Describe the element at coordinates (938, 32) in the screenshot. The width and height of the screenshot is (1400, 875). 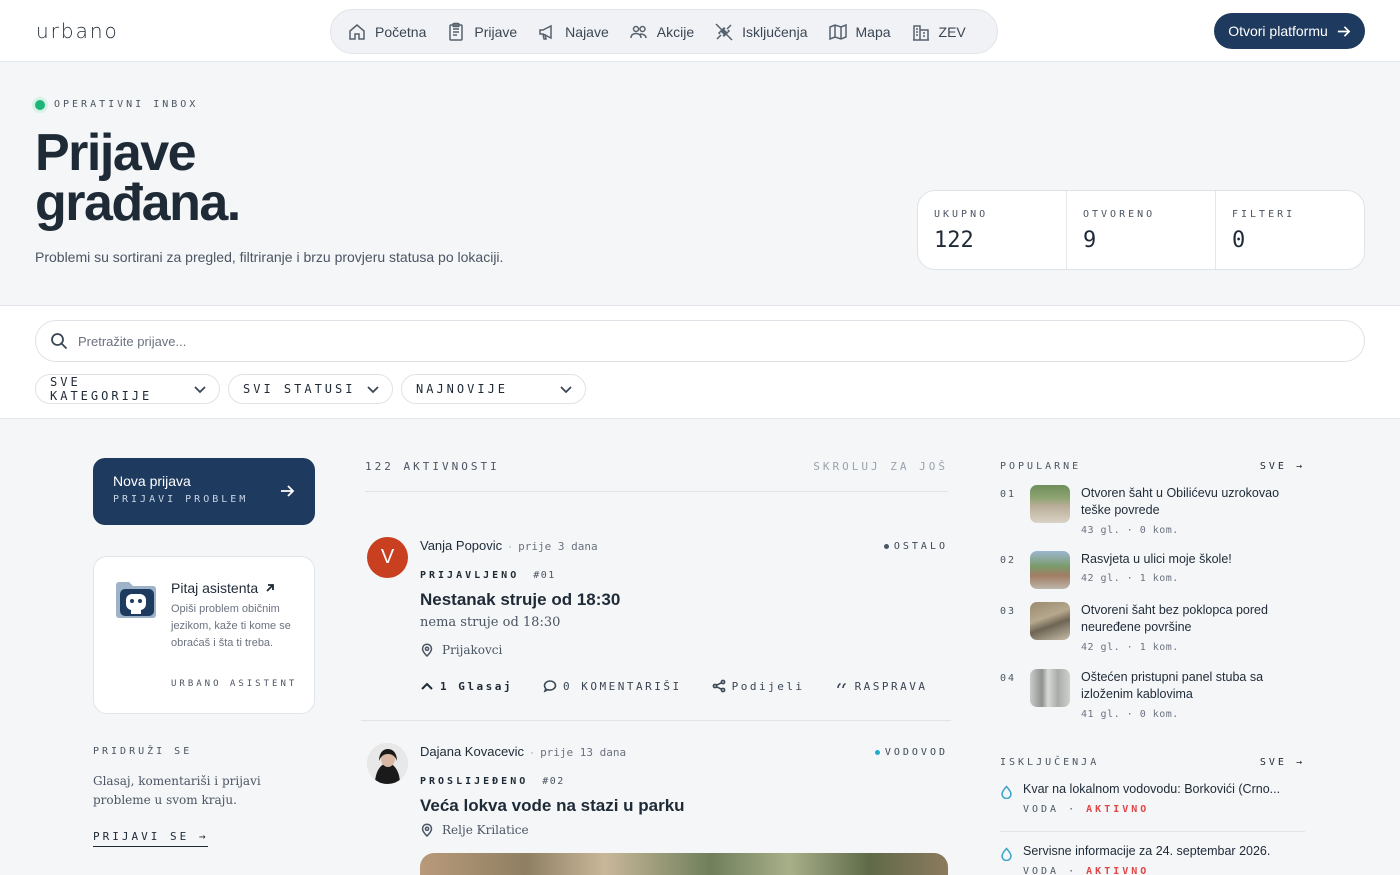
I see `nav-item-zev: ZEV` at that location.